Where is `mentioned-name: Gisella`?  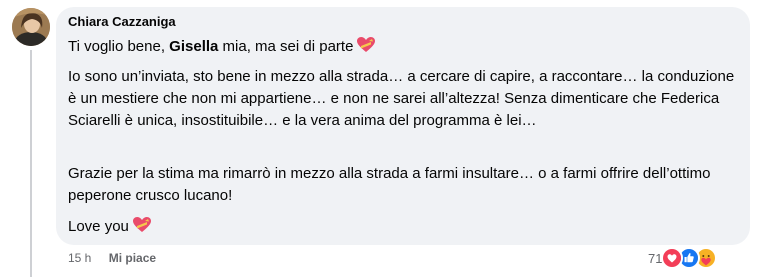
mentioned-name: Gisella is located at coordinates (194, 46).